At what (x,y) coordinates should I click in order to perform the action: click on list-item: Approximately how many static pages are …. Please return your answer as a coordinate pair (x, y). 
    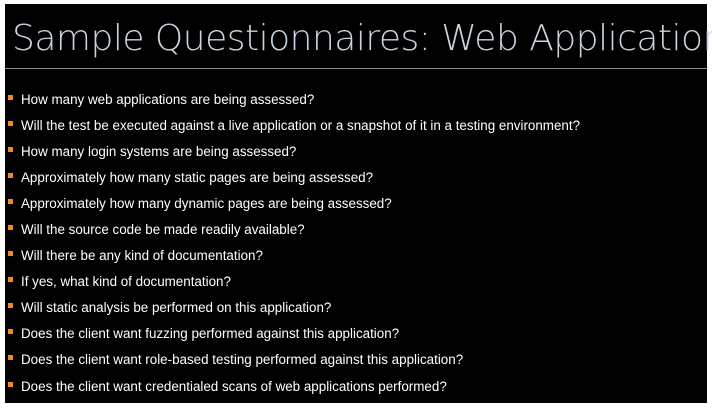
    Looking at the image, I should click on (294, 177).